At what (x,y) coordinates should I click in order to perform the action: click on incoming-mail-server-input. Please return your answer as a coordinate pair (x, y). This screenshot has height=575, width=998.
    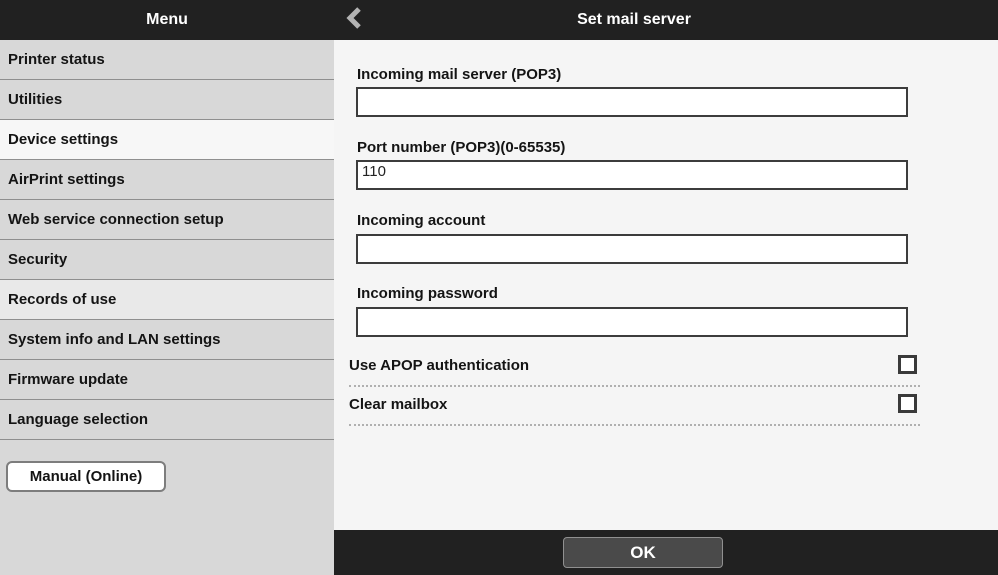
    Looking at the image, I should click on (632, 102).